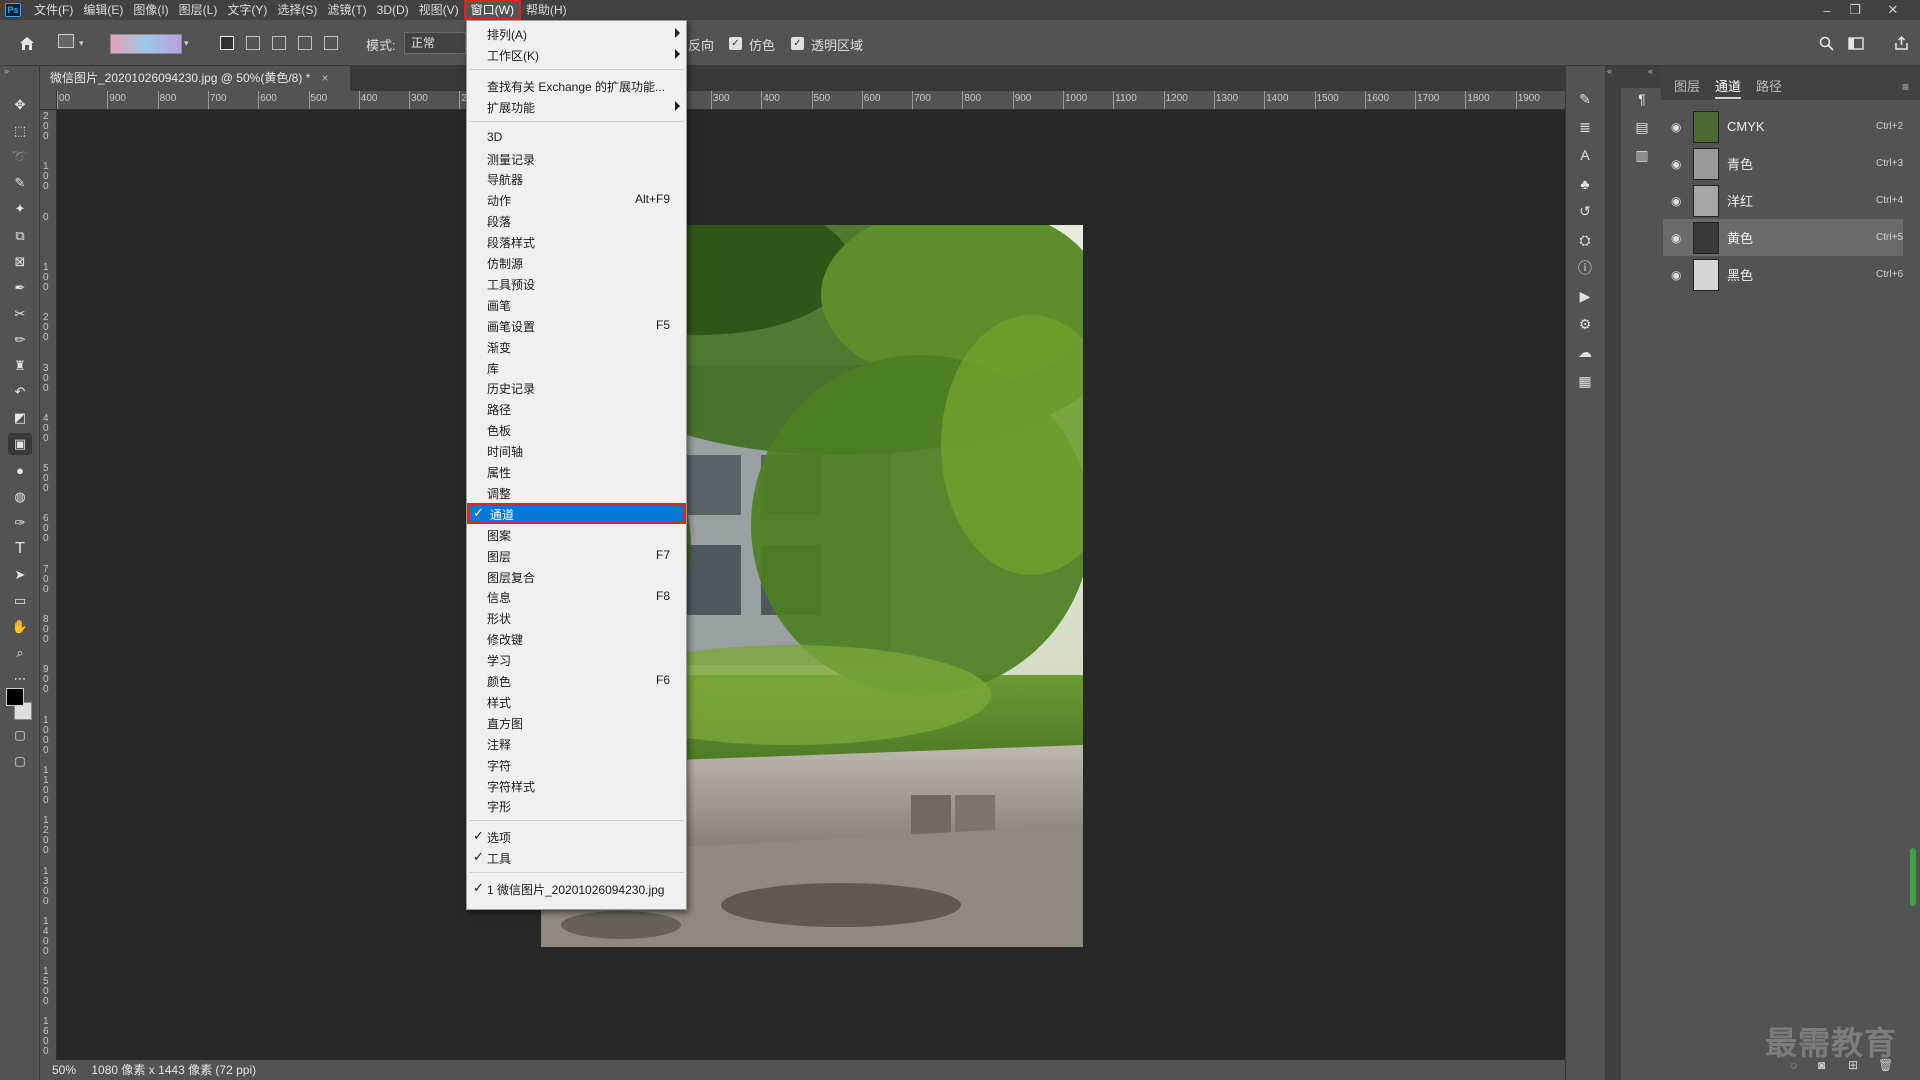 The image size is (1920, 1080). What do you see at coordinates (20, 575) in the screenshot?
I see `path-selection-tool-icon: ➤` at bounding box center [20, 575].